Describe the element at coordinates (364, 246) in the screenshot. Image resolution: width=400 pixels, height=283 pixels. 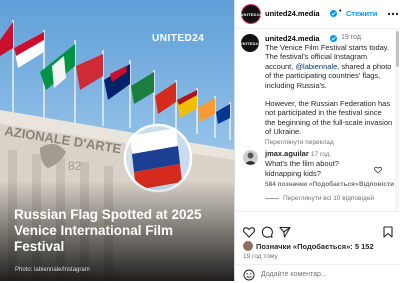
I see `likes-count: 5 152` at that location.